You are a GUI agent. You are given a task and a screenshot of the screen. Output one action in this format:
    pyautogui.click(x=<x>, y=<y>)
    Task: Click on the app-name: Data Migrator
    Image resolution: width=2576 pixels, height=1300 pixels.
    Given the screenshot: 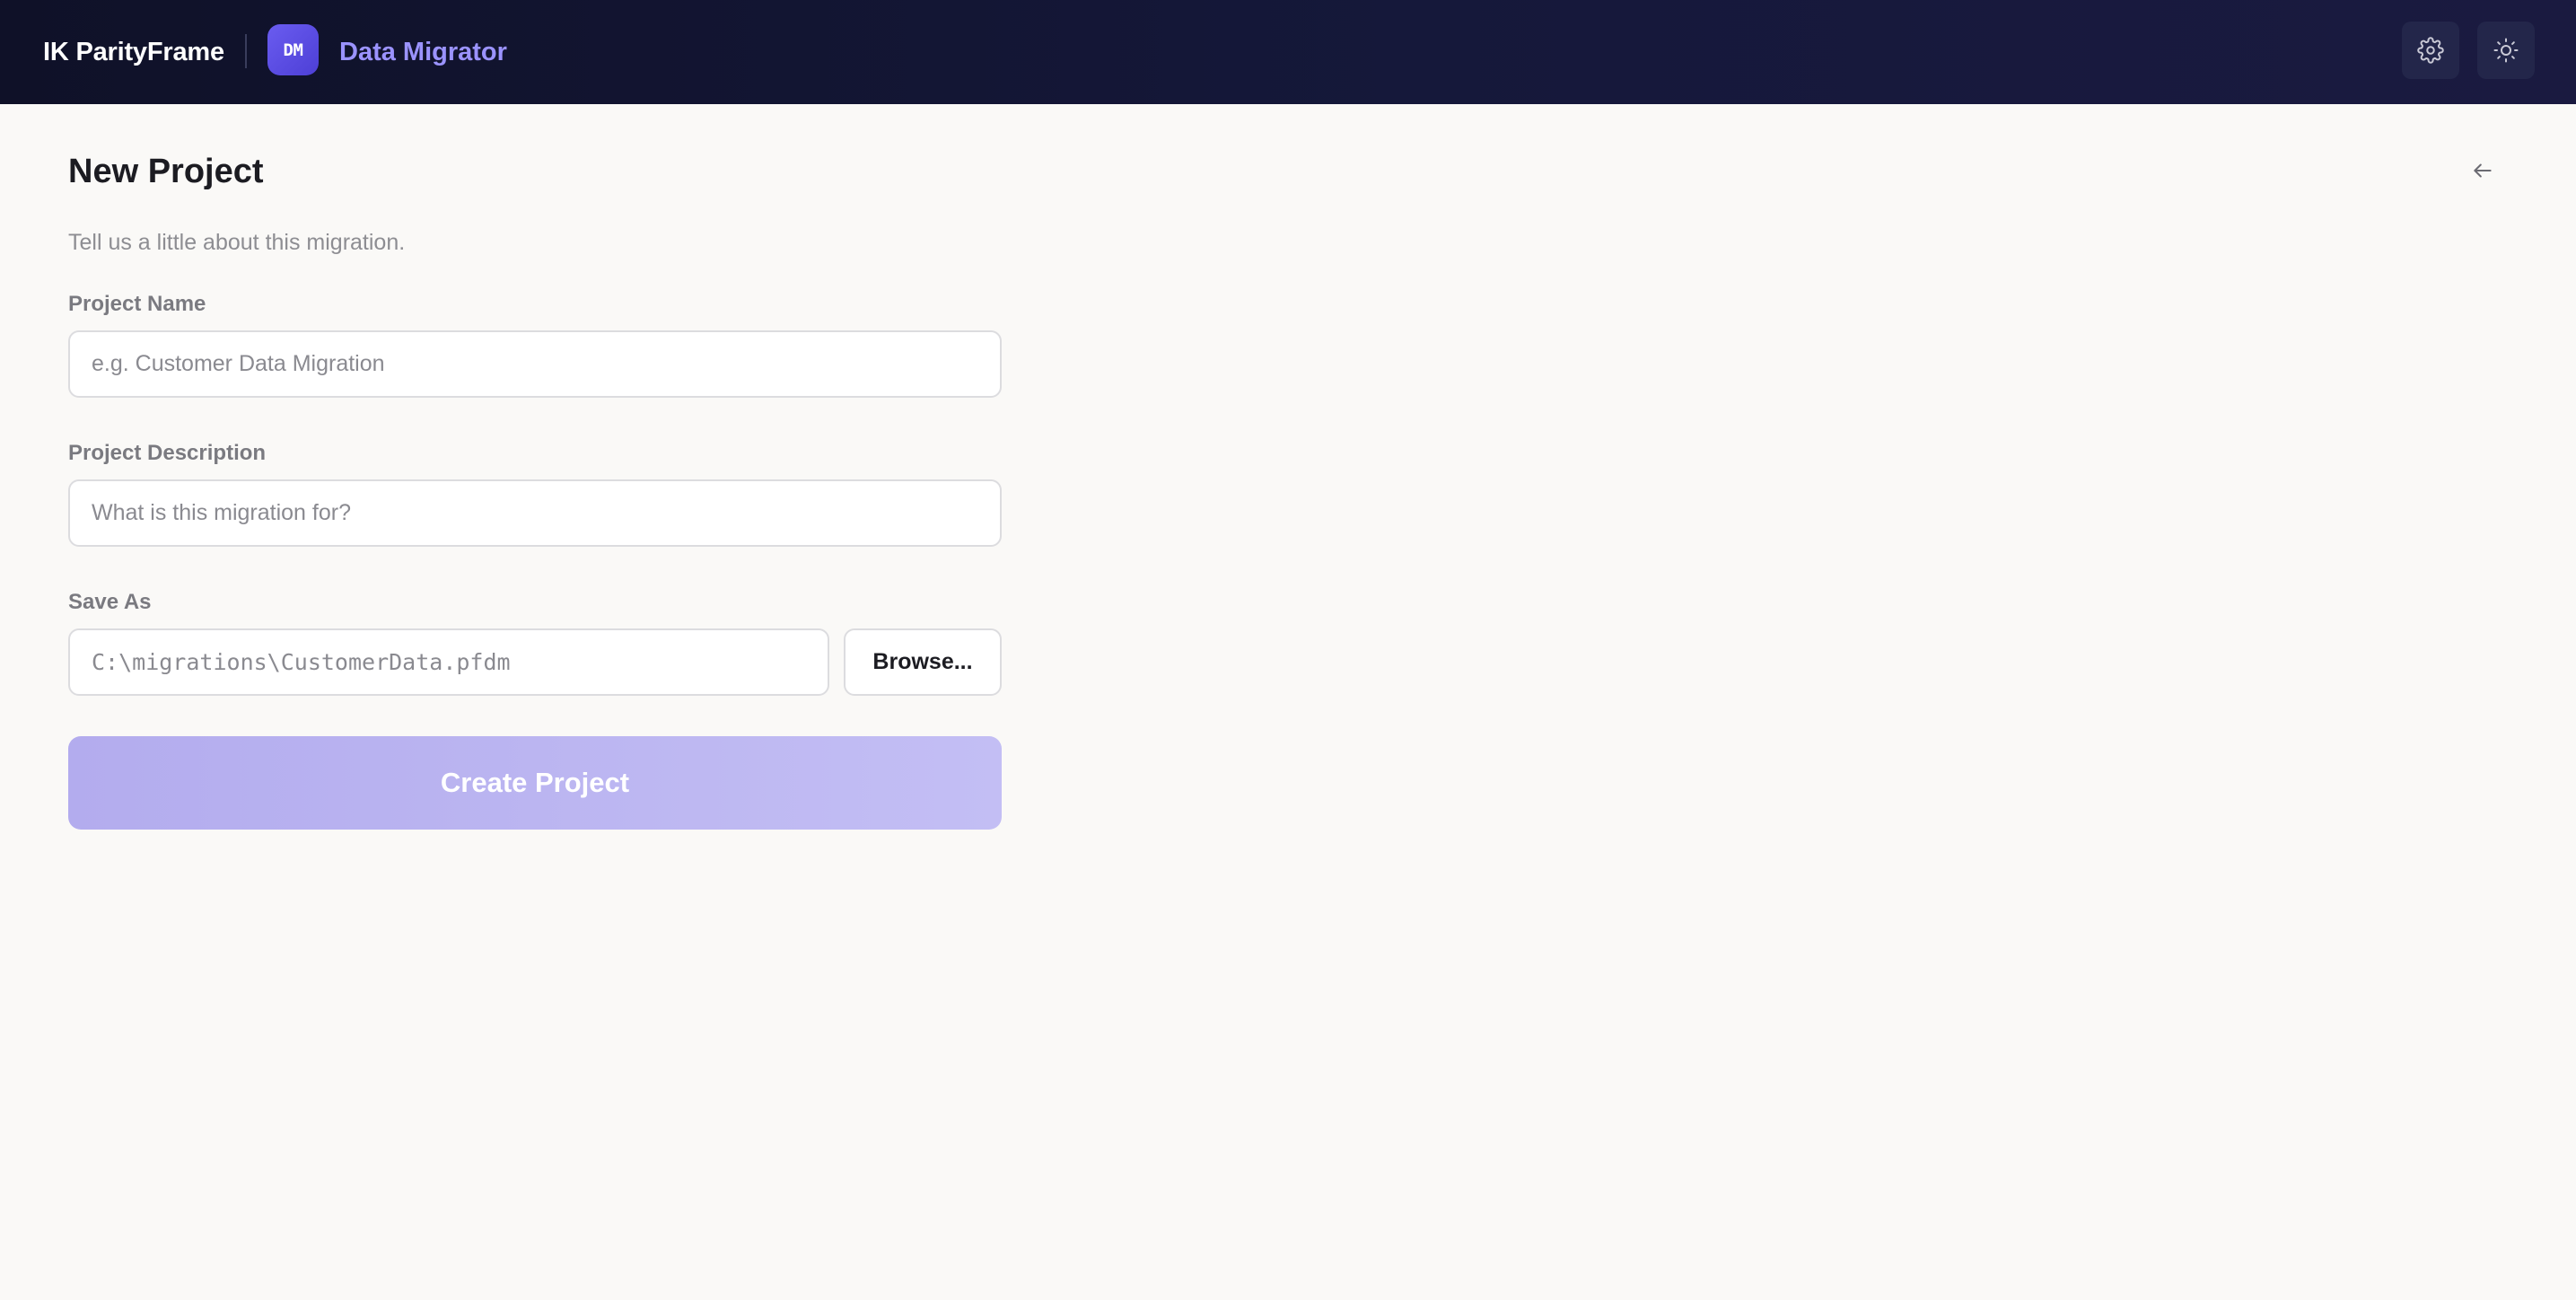 What is the action you would take?
    pyautogui.click(x=423, y=51)
    